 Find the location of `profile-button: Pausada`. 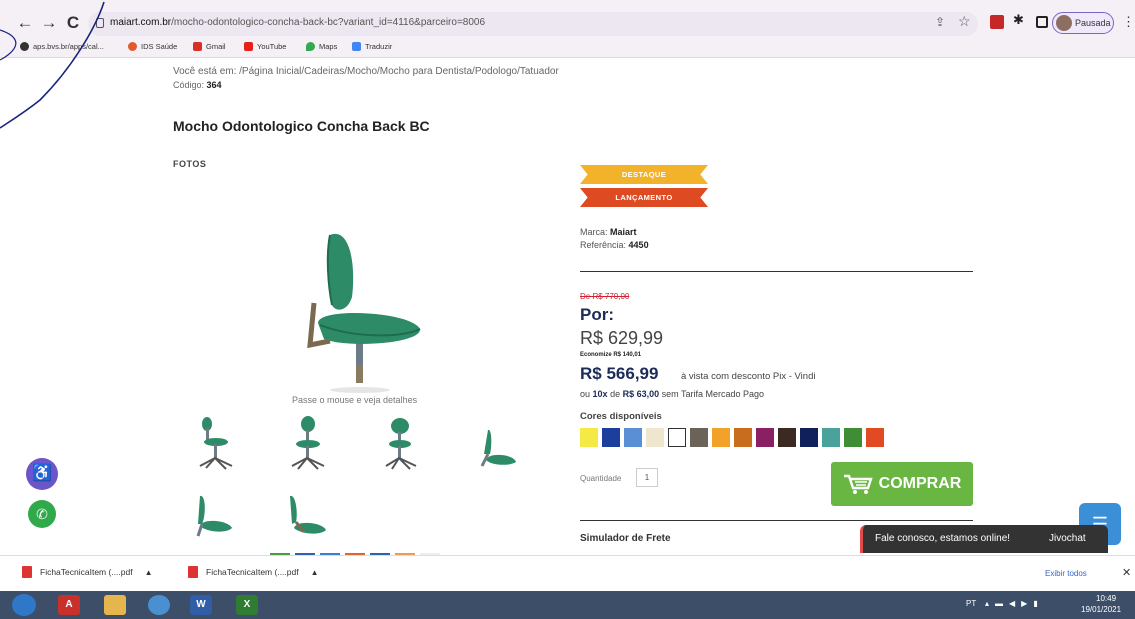

profile-button: Pausada is located at coordinates (1083, 23).